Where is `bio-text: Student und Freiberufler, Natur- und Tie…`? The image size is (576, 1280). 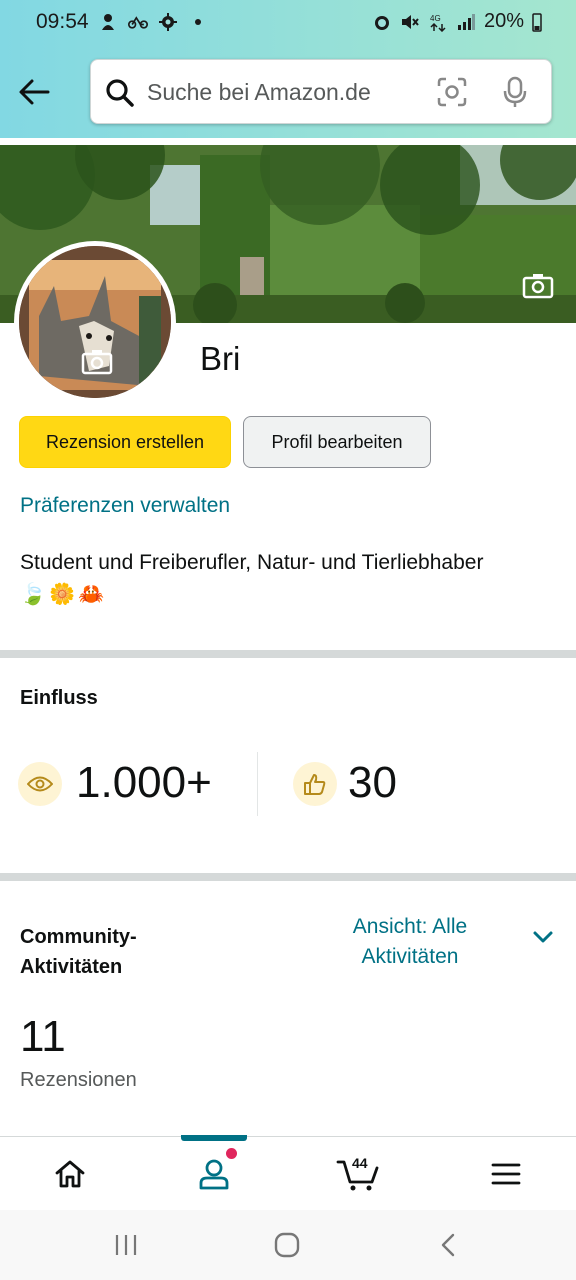
bio-text: Student und Freiberufler, Natur- und Tie… is located at coordinates (252, 562).